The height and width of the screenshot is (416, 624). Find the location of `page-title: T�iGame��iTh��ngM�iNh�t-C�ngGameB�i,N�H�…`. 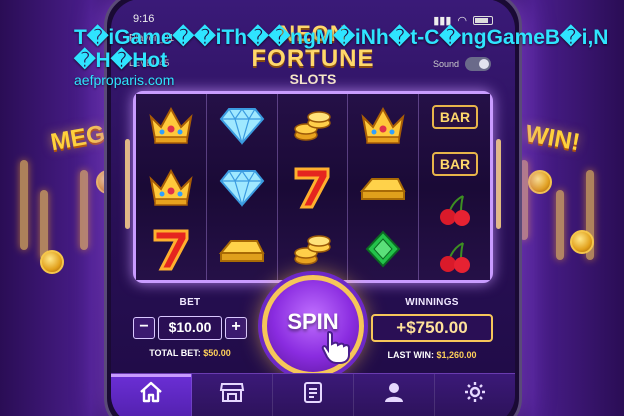

page-title: T�iGame��iTh��ngM�iNh�t-C�ngGameB�i,N�H�… is located at coordinates (341, 49).